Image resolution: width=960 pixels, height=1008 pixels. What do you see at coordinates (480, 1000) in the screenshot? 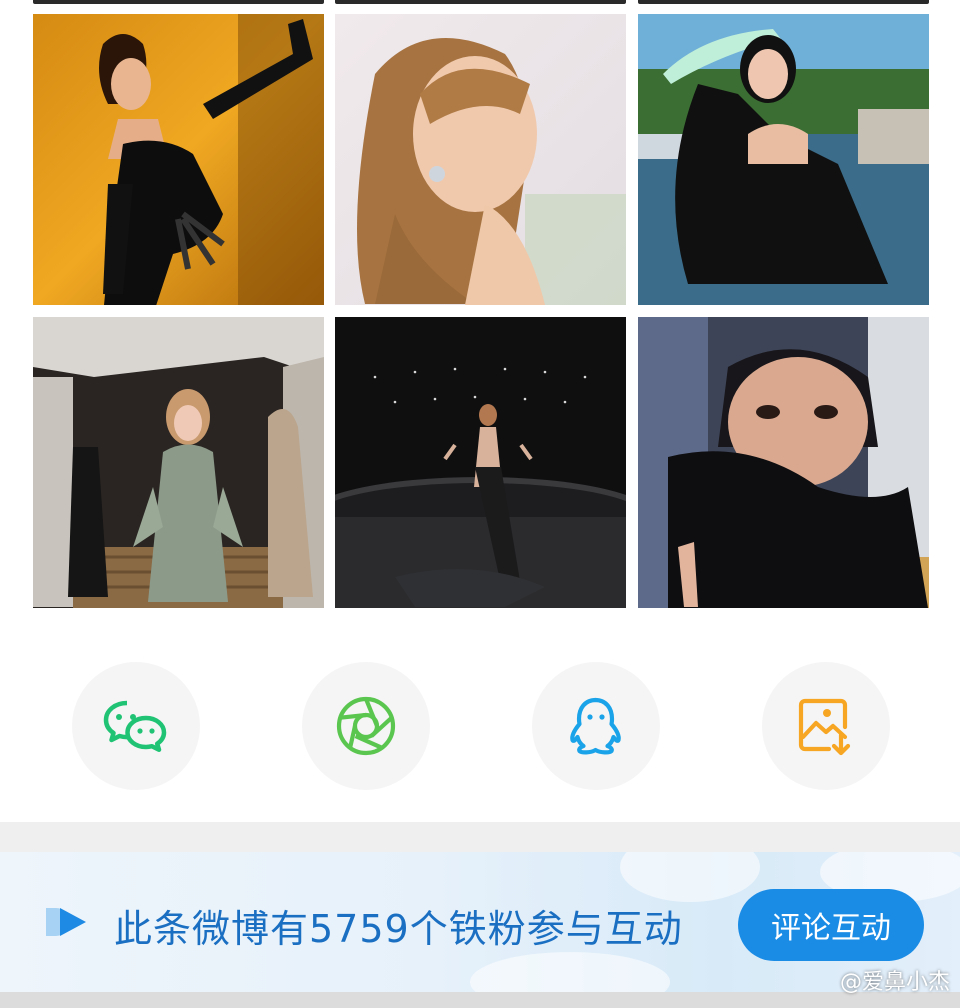
I see `bottom-bar` at bounding box center [480, 1000].